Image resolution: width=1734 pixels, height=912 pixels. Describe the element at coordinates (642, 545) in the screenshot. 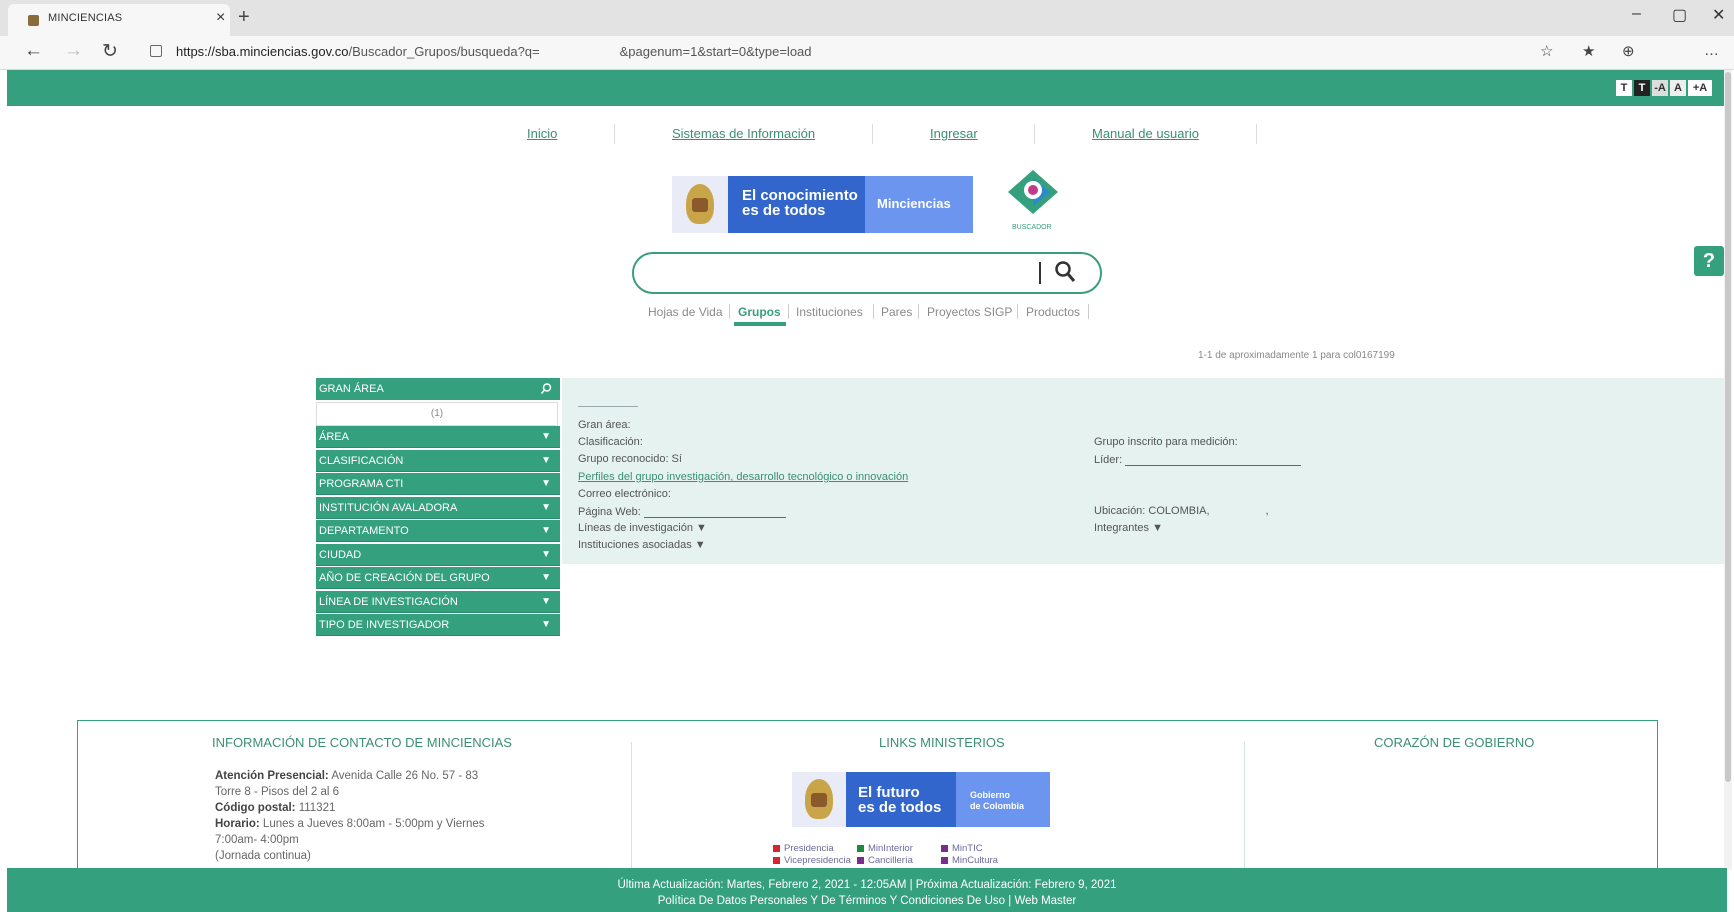

I see `result-instituciones-toggle: Instituciones asociadas ▼` at that location.